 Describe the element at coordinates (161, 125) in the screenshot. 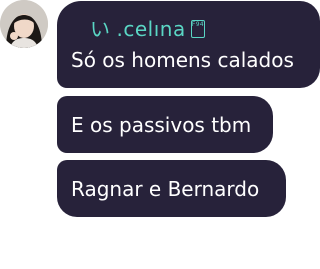

I see `message-text: E os passivos tbm` at that location.